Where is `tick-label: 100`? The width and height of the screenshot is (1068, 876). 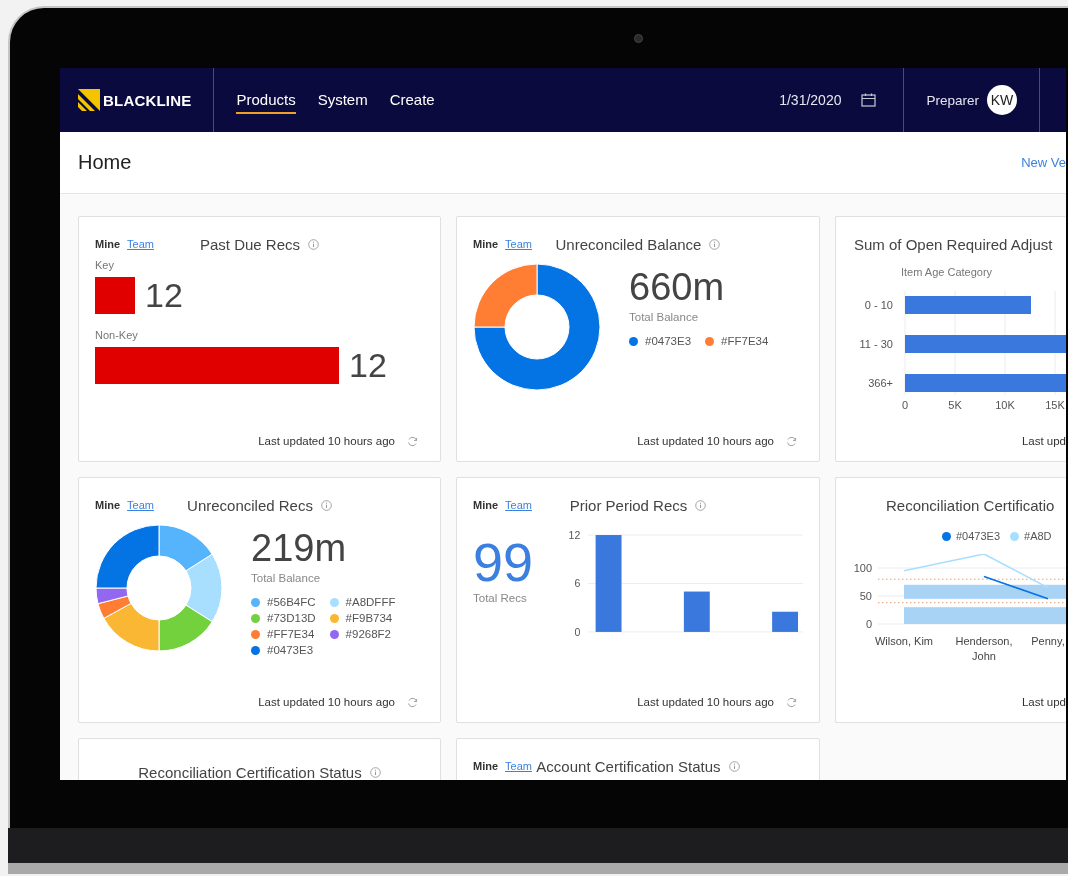
tick-label: 100 is located at coordinates (862, 568).